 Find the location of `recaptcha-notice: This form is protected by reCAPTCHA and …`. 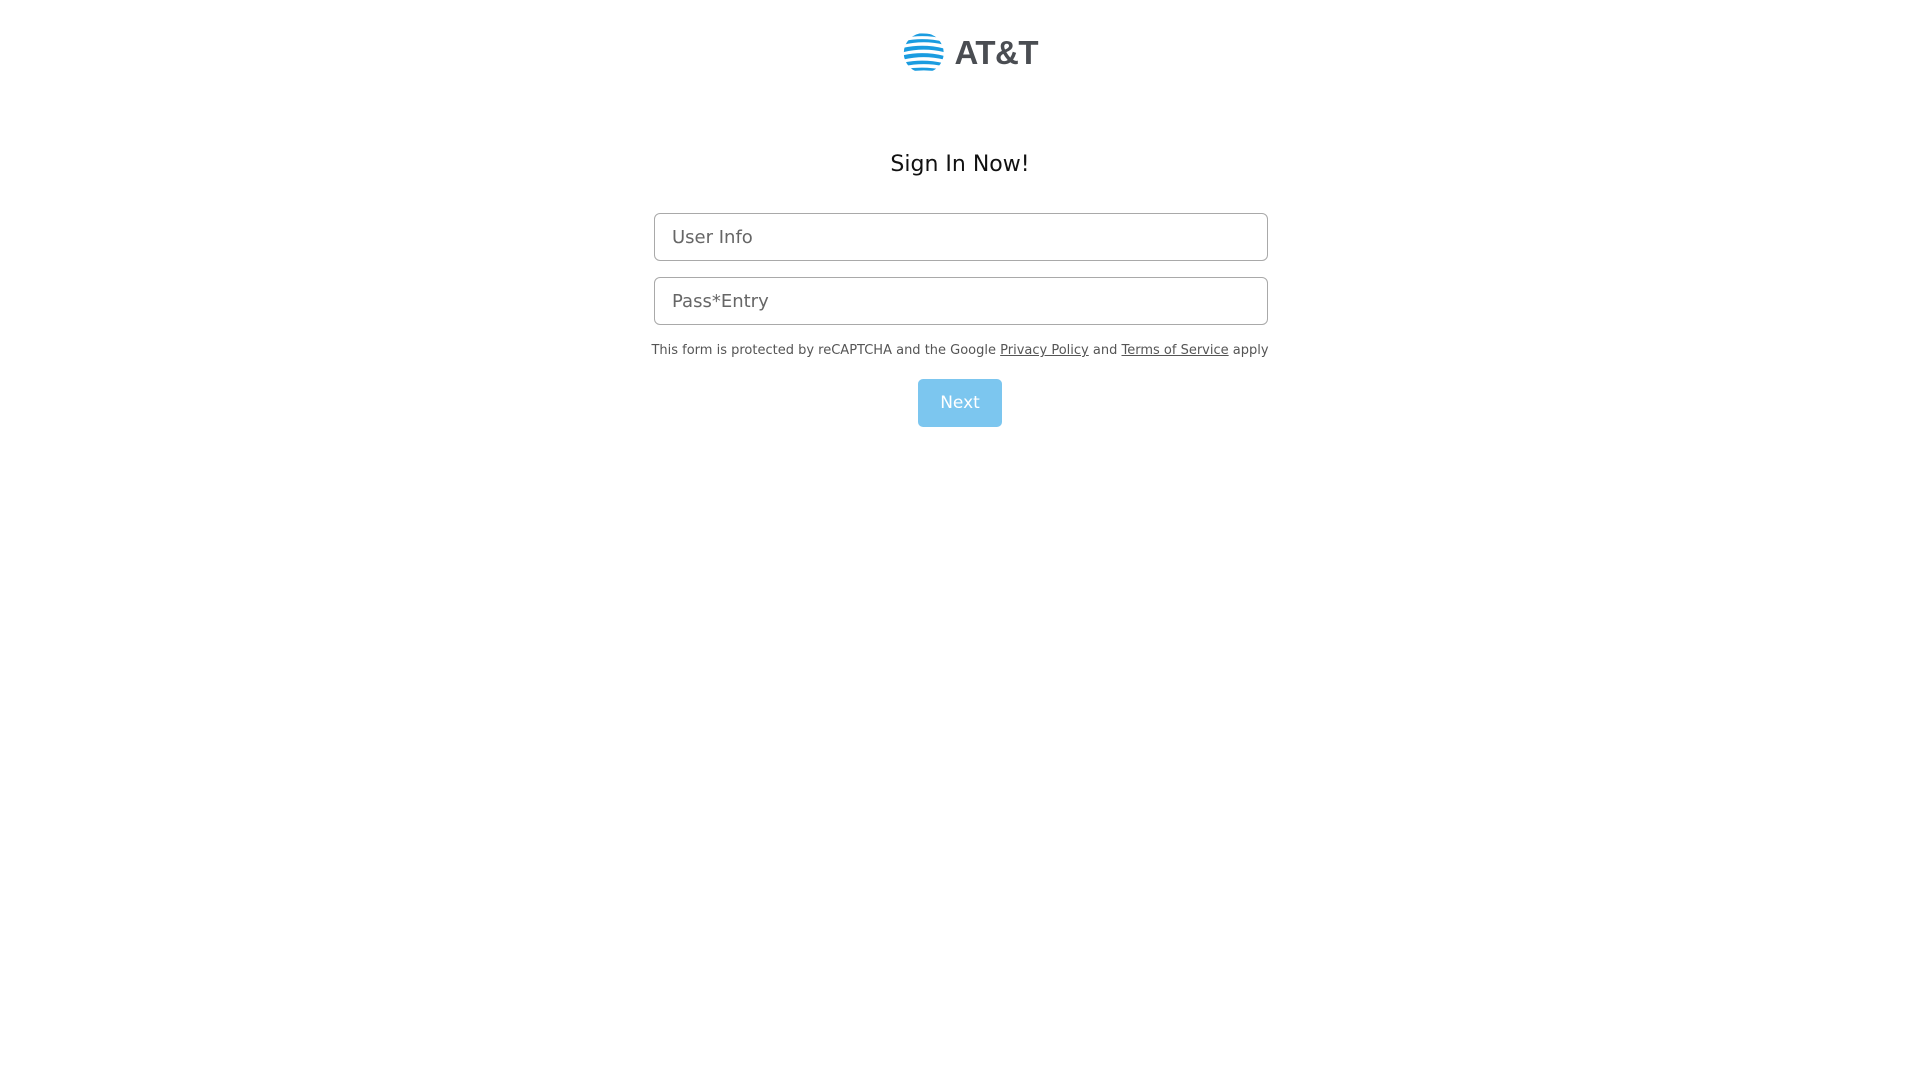

recaptcha-notice: This form is protected by reCAPTCHA and … is located at coordinates (960, 350).